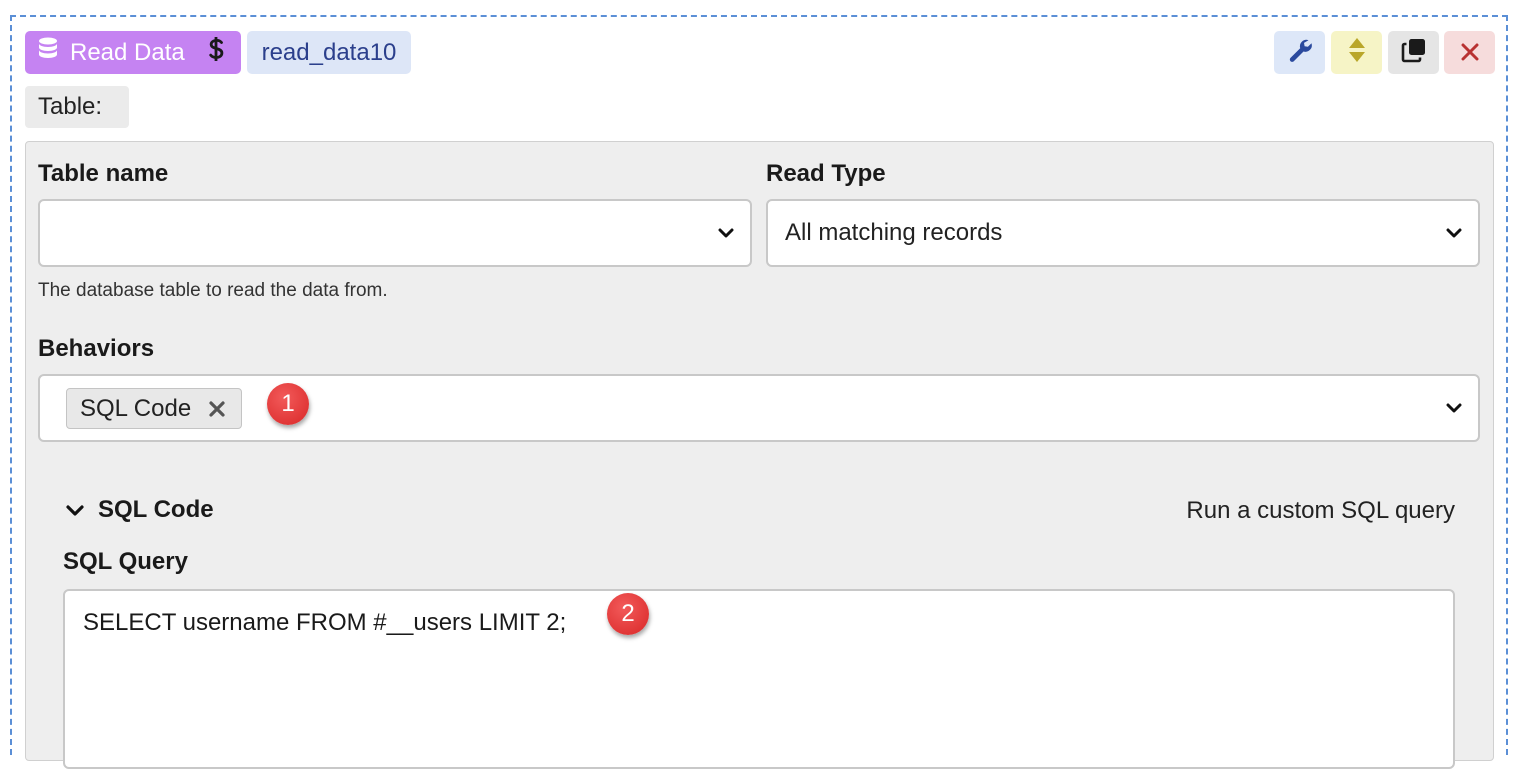 This screenshot has width=1520, height=769. I want to click on sql-query-label: SQL Query, so click(125, 561).